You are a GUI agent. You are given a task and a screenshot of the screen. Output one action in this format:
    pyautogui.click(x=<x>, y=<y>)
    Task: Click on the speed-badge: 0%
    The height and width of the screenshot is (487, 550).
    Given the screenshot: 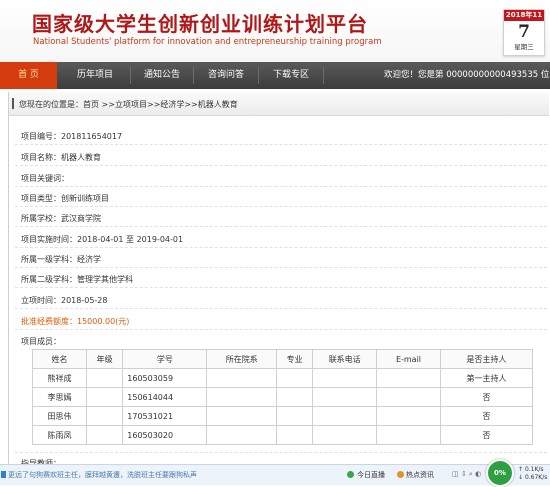 What is the action you would take?
    pyautogui.click(x=500, y=473)
    